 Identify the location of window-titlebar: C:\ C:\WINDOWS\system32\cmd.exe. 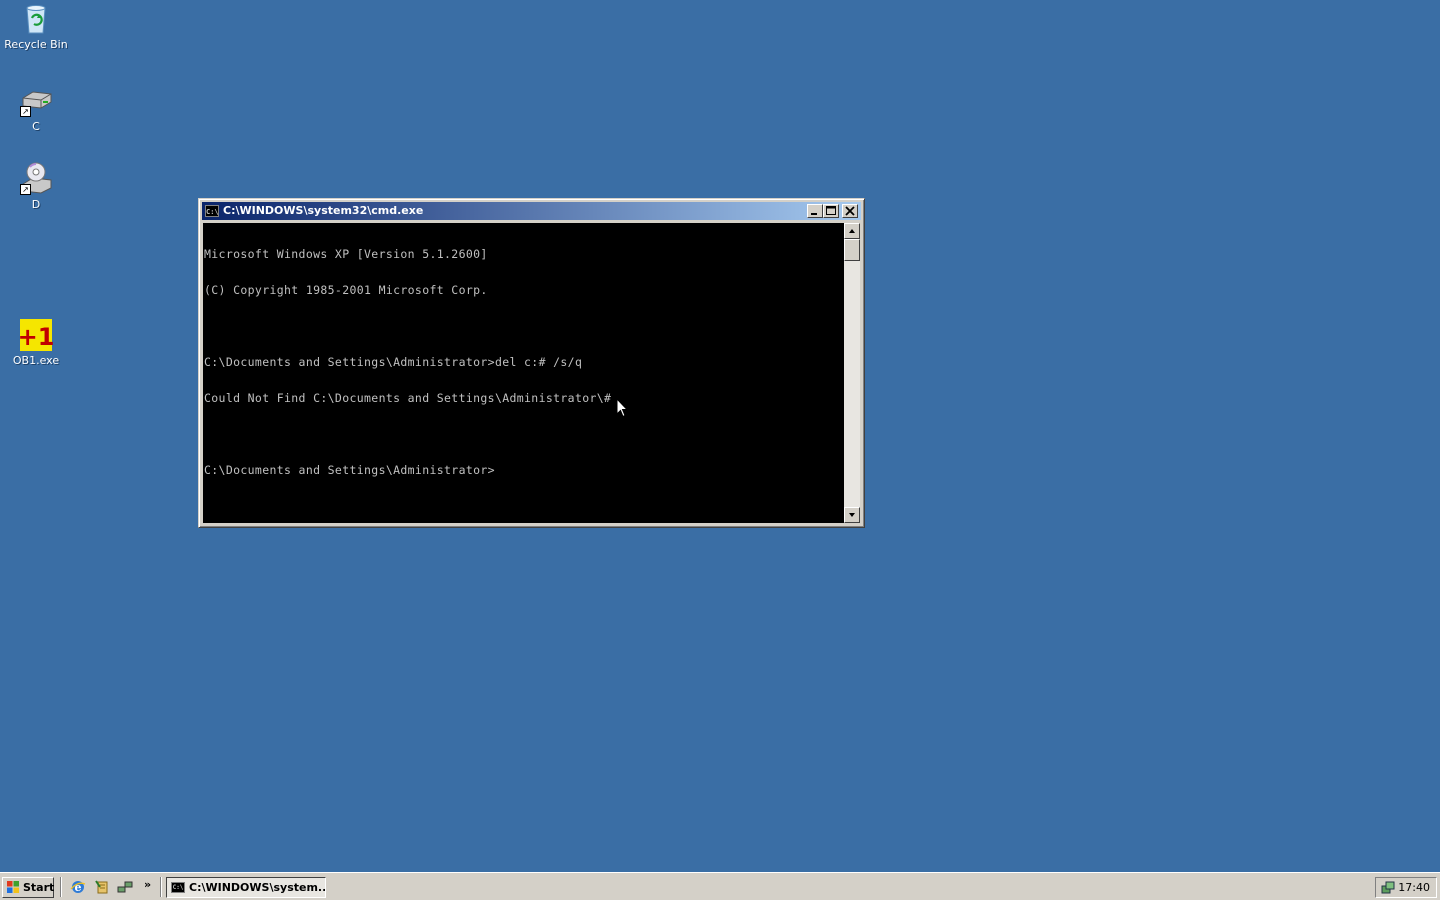
(531, 211).